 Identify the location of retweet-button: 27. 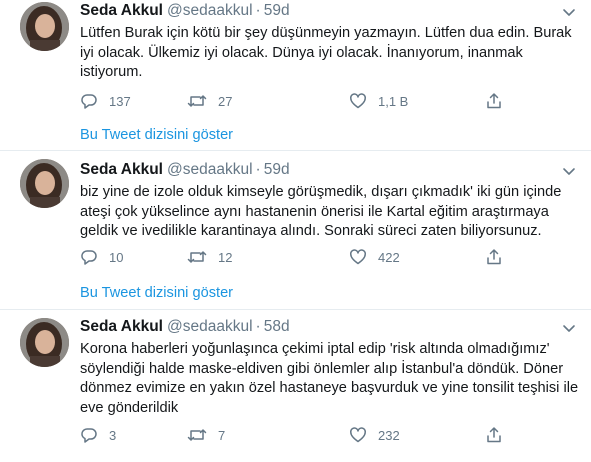
(209, 101).